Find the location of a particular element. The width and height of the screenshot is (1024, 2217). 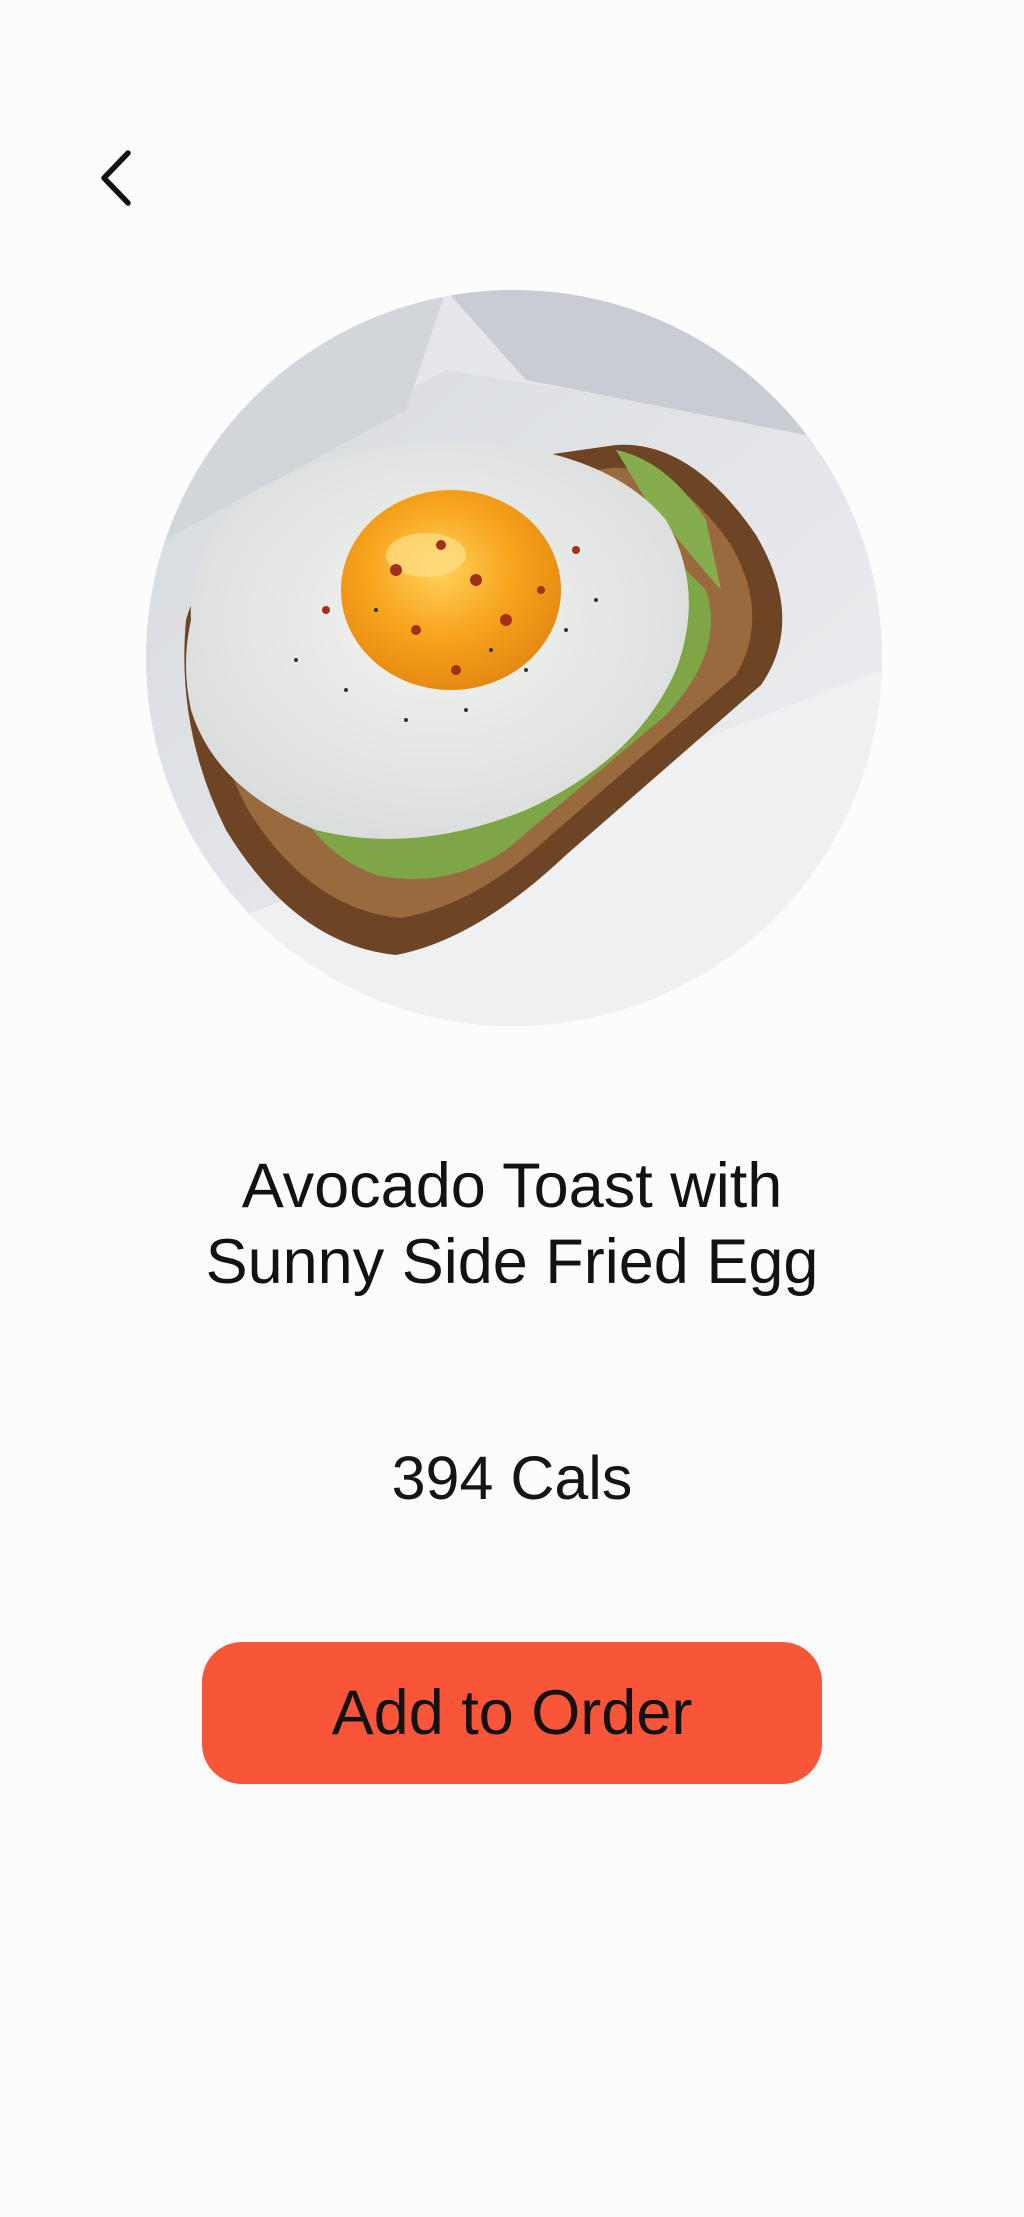

calorie-count: 394 Cals is located at coordinates (512, 1478).